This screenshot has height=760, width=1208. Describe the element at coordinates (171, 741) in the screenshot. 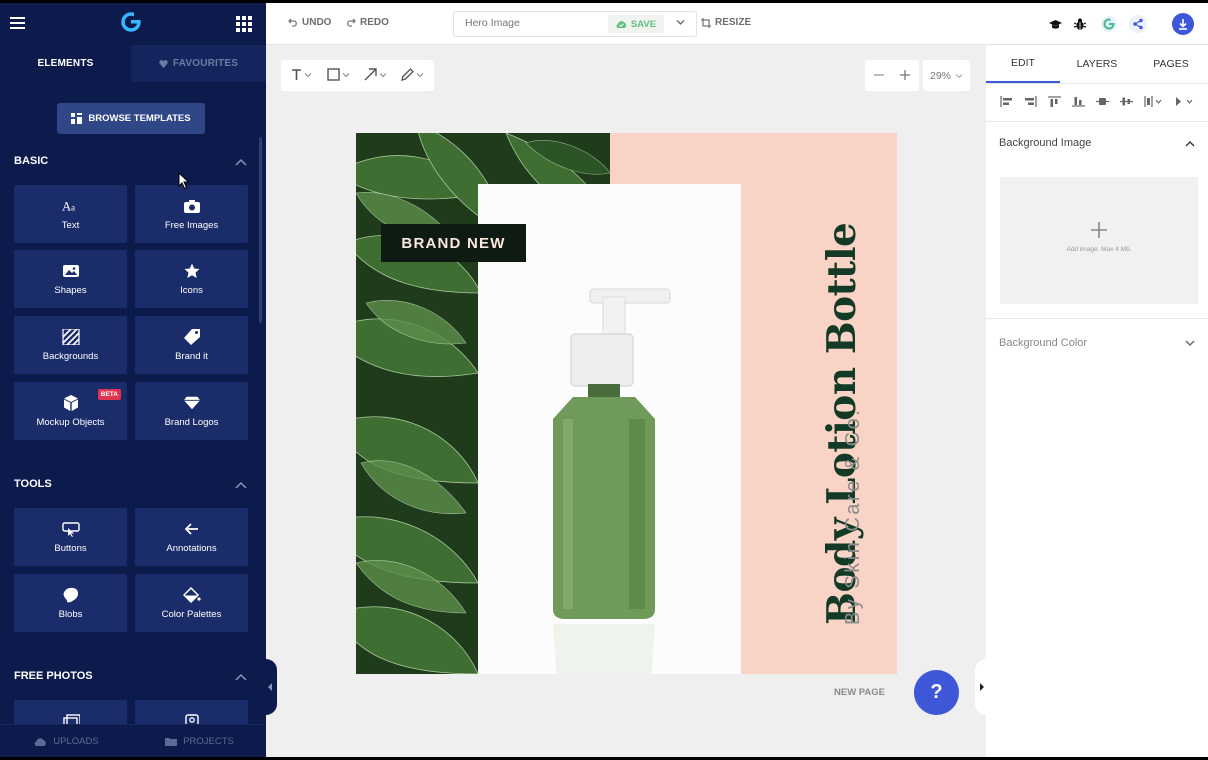

I see `folder-icon` at that location.